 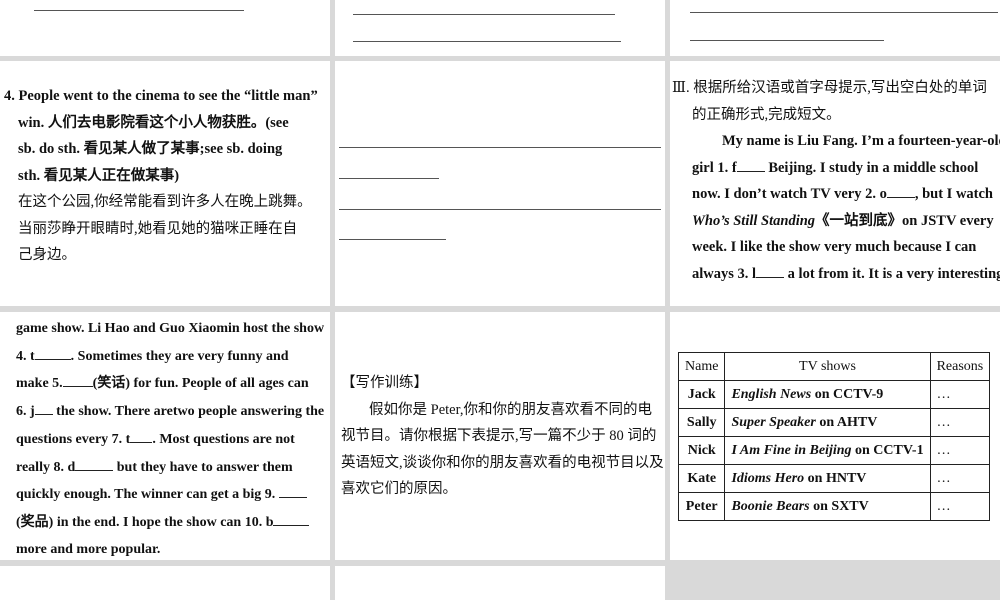 I want to click on passage-text: , but I watch, so click(x=953, y=194).